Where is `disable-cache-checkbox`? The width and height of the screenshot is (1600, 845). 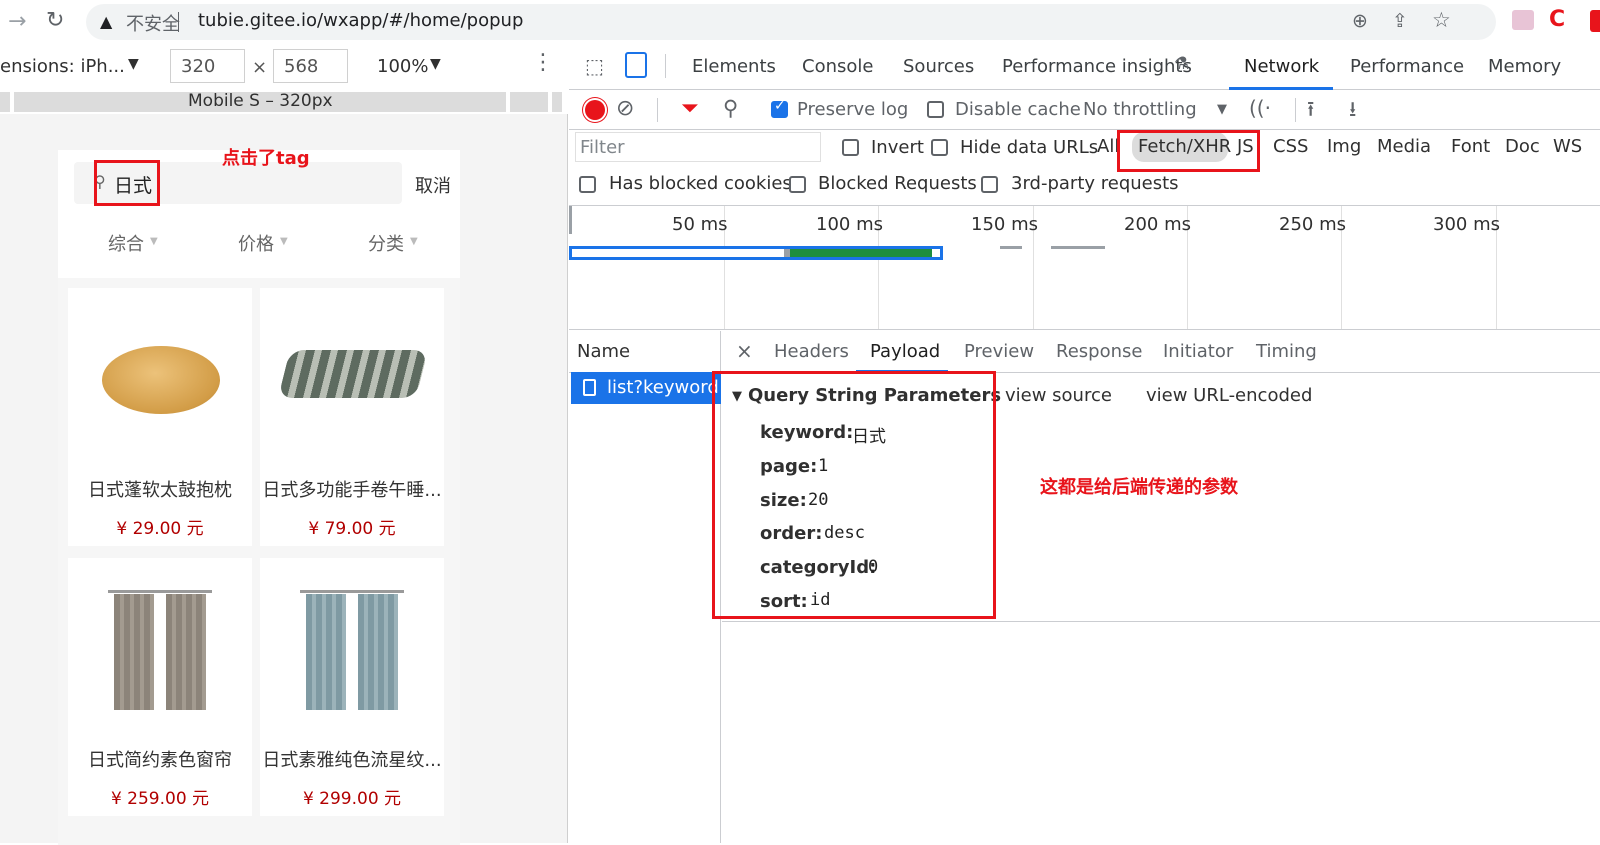
disable-cache-checkbox is located at coordinates (935, 109).